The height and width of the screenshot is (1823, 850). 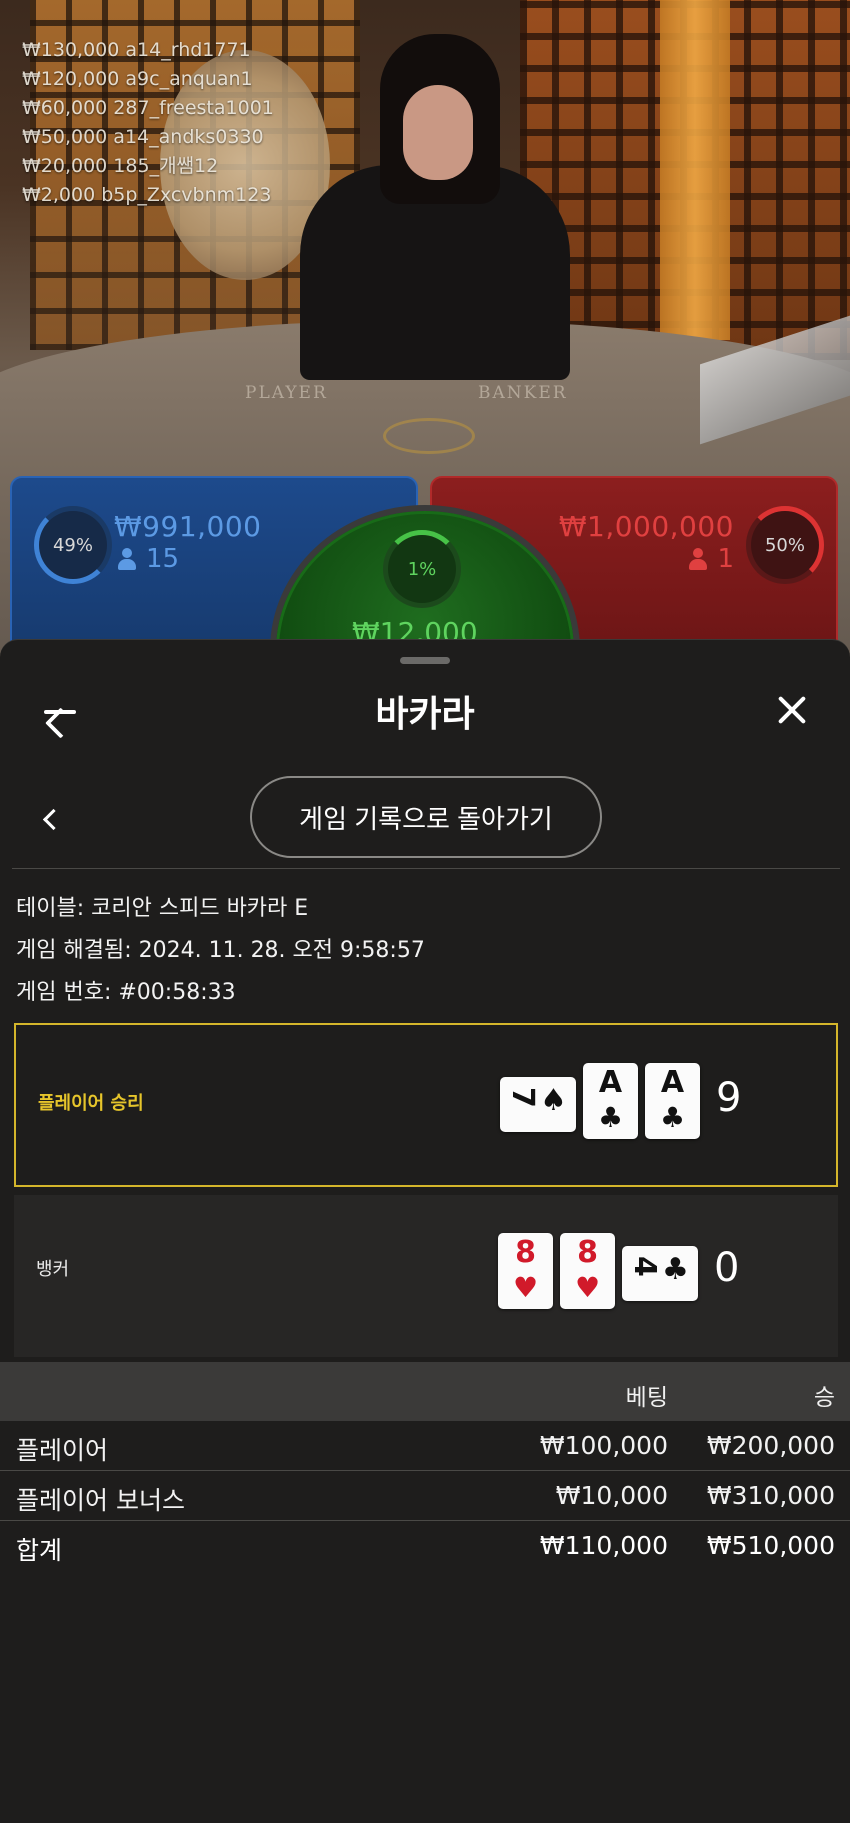 I want to click on bet-feed-row: ₩20,000 185_개쌤12, so click(x=120, y=166).